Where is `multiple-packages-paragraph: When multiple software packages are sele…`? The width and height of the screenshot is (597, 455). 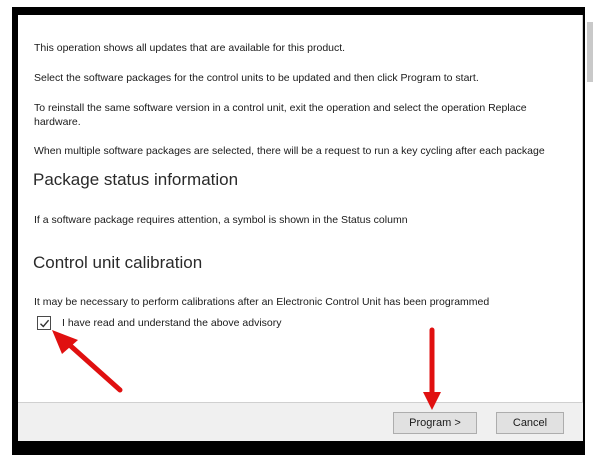 multiple-packages-paragraph: When multiple software packages are sele… is located at coordinates (289, 151).